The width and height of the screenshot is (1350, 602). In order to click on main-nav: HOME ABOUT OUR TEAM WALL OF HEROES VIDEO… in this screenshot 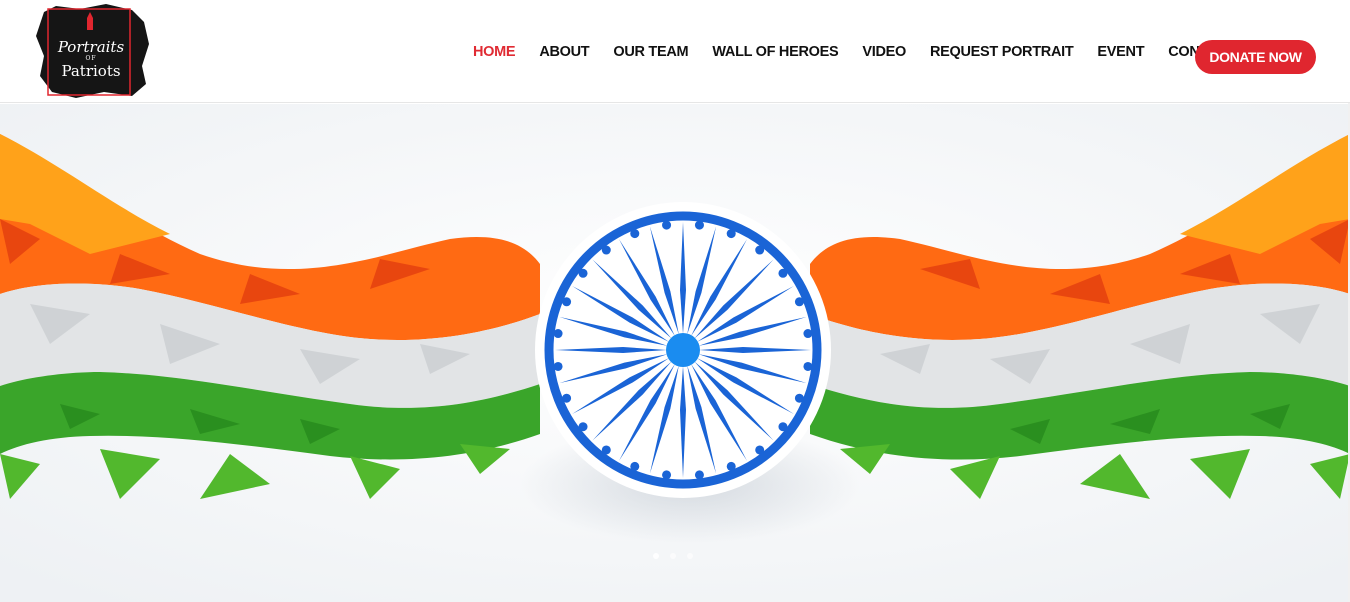, I will do `click(854, 51)`.